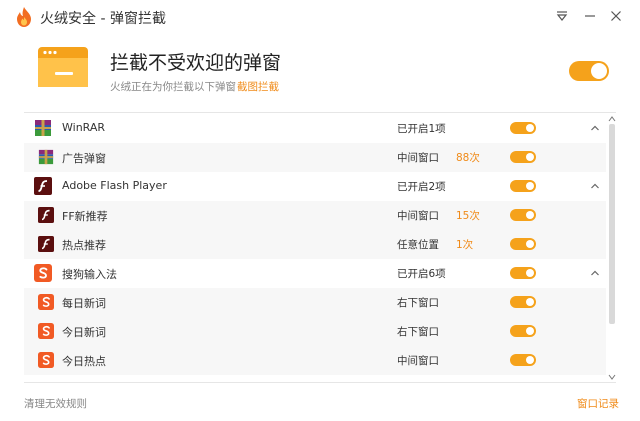  What do you see at coordinates (315, 273) in the screenshot?
I see `app-group-row: 搜狗输入法 已开启6项` at bounding box center [315, 273].